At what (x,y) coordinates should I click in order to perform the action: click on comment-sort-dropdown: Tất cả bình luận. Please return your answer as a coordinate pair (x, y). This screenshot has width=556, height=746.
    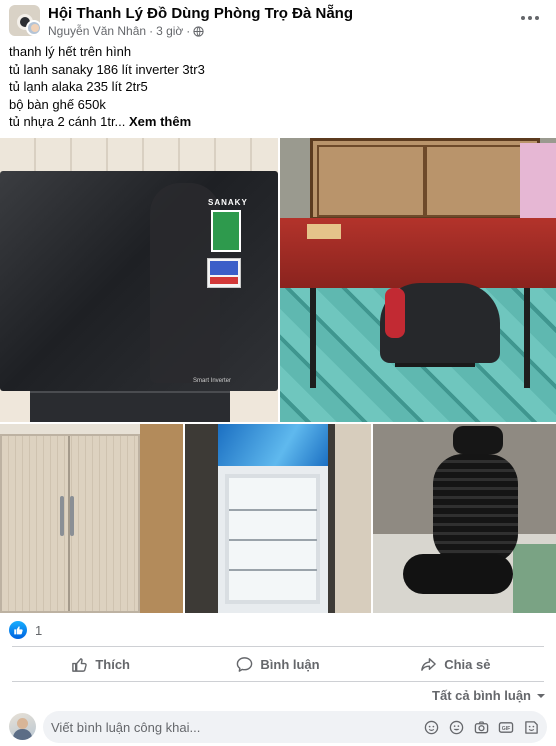
    Looking at the image, I should click on (489, 695).